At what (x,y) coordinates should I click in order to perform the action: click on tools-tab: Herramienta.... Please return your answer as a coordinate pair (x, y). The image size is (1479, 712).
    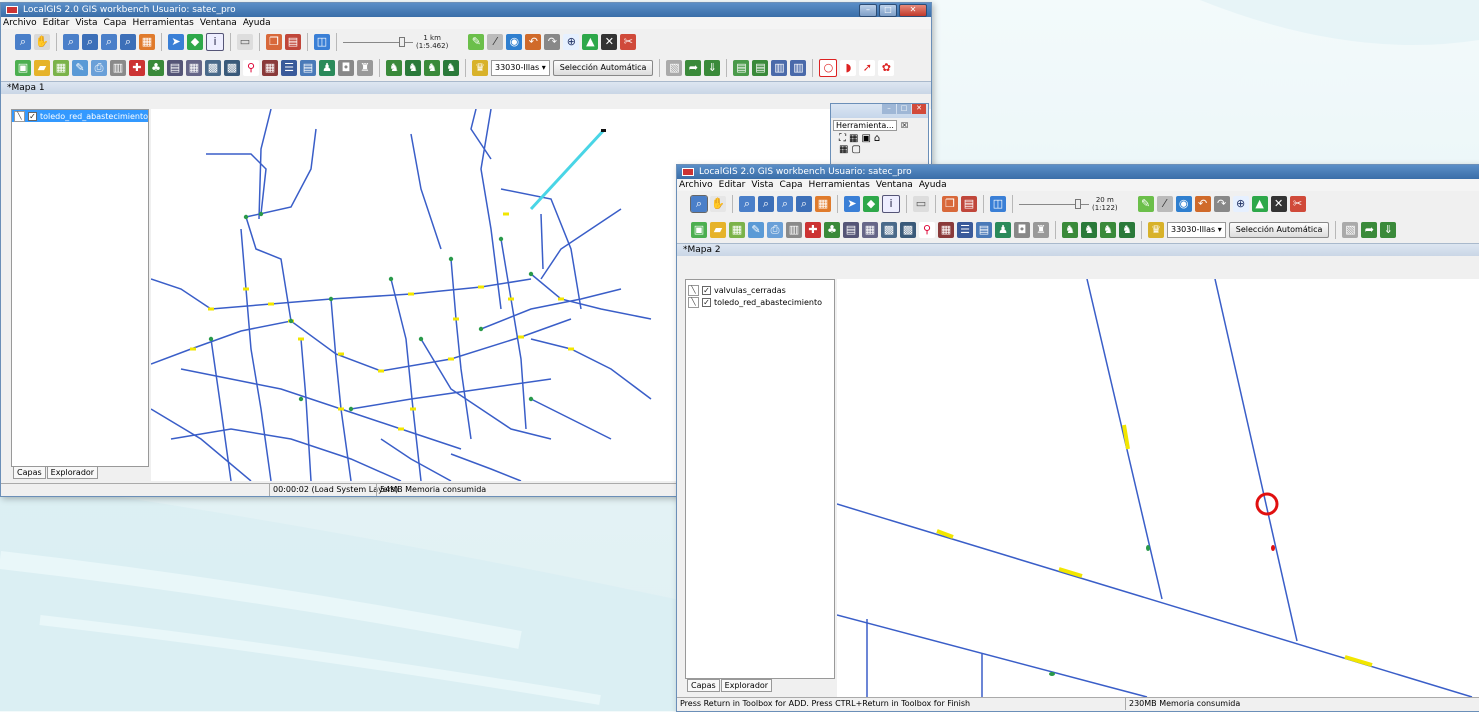
    Looking at the image, I should click on (865, 125).